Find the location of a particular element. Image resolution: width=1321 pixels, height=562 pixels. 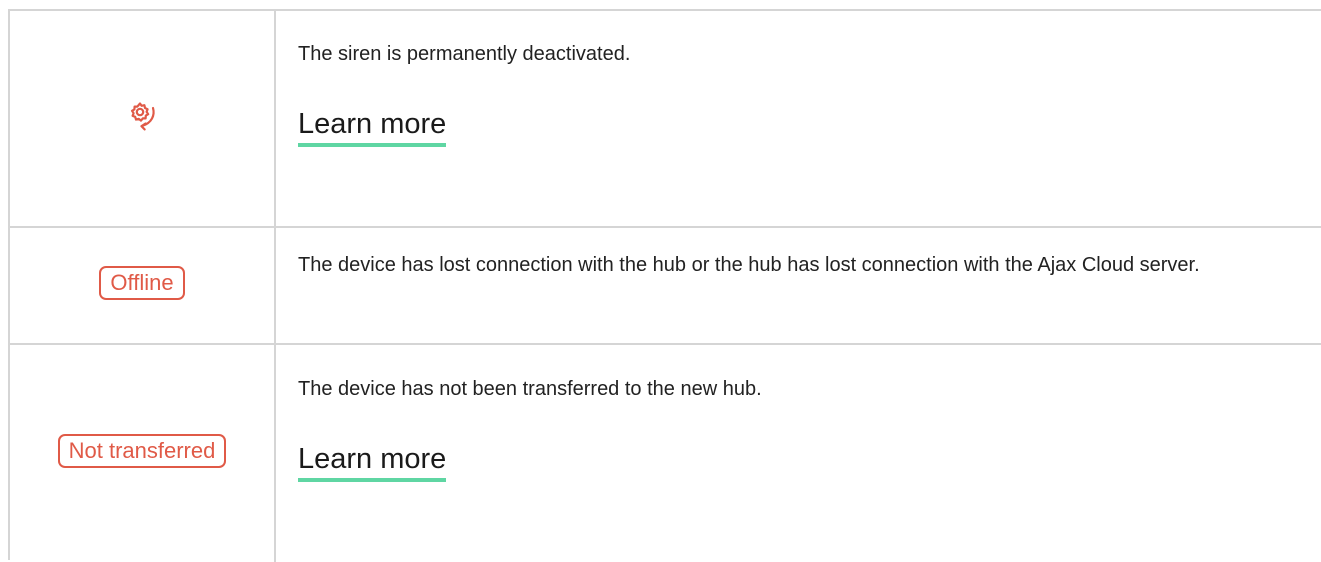

siren-deactivated-icon is located at coordinates (143, 116).